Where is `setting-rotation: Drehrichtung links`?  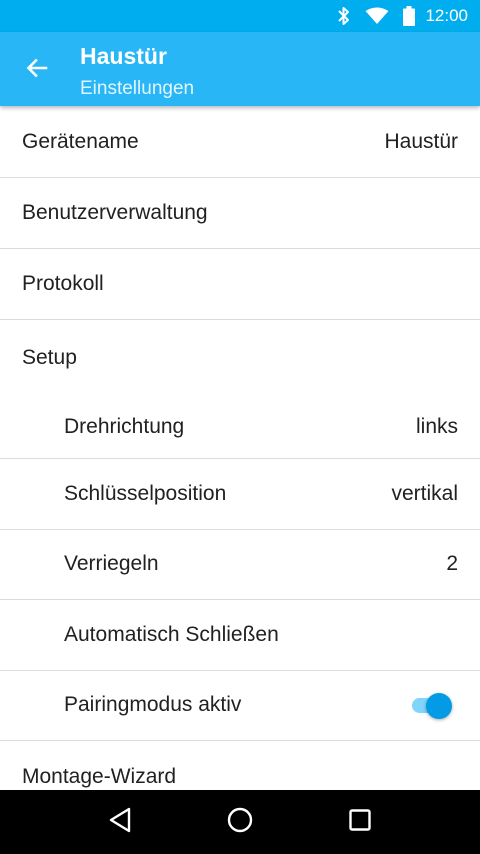 setting-rotation: Drehrichtung links is located at coordinates (240, 427).